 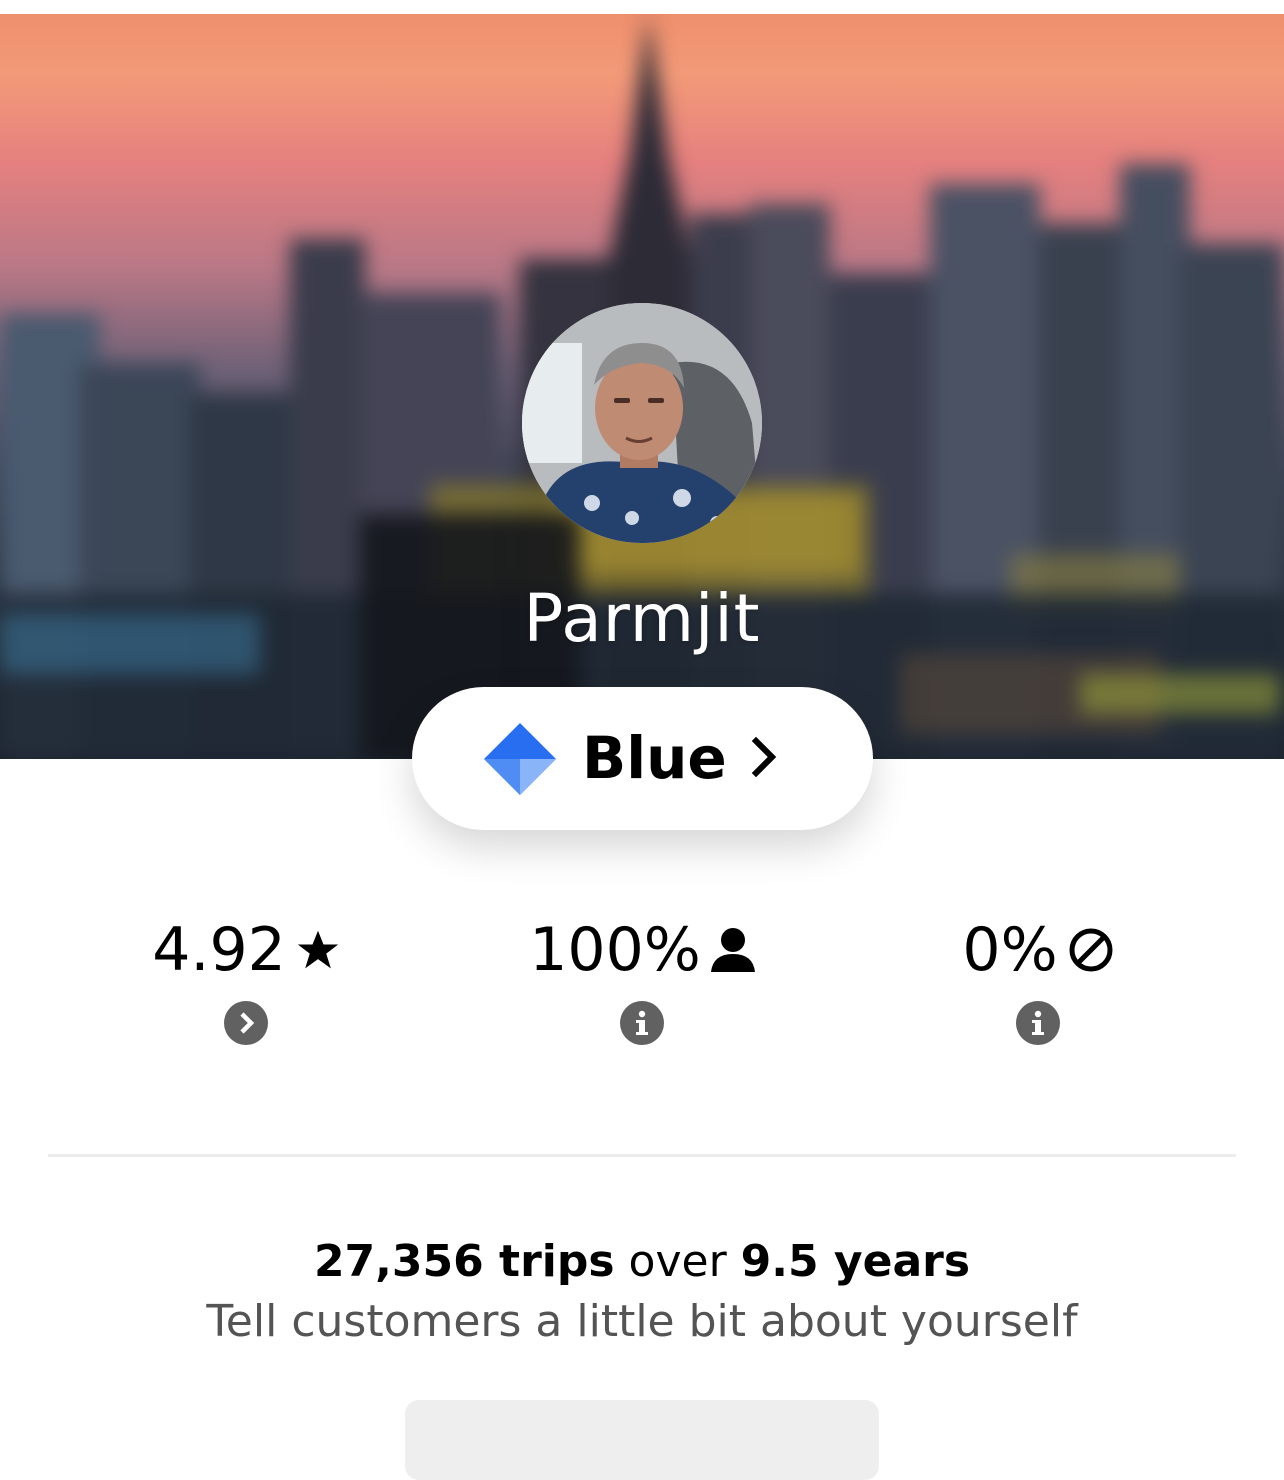 What do you see at coordinates (615, 950) in the screenshot?
I see `acceptance-value: 100%` at bounding box center [615, 950].